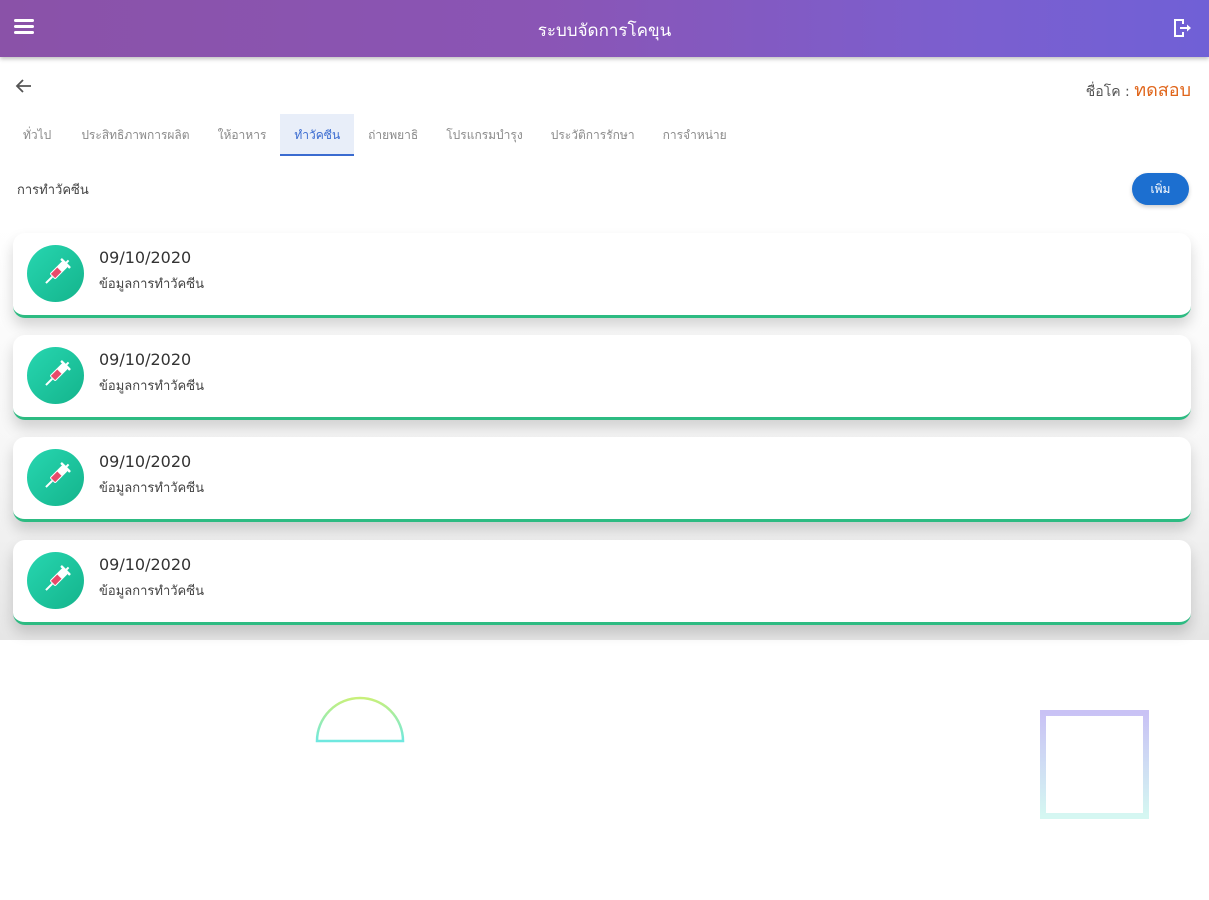 This screenshot has width=1209, height=900. What do you see at coordinates (484, 135) in the screenshot?
I see `tab-supplement: โปรแกรมบำรุง` at bounding box center [484, 135].